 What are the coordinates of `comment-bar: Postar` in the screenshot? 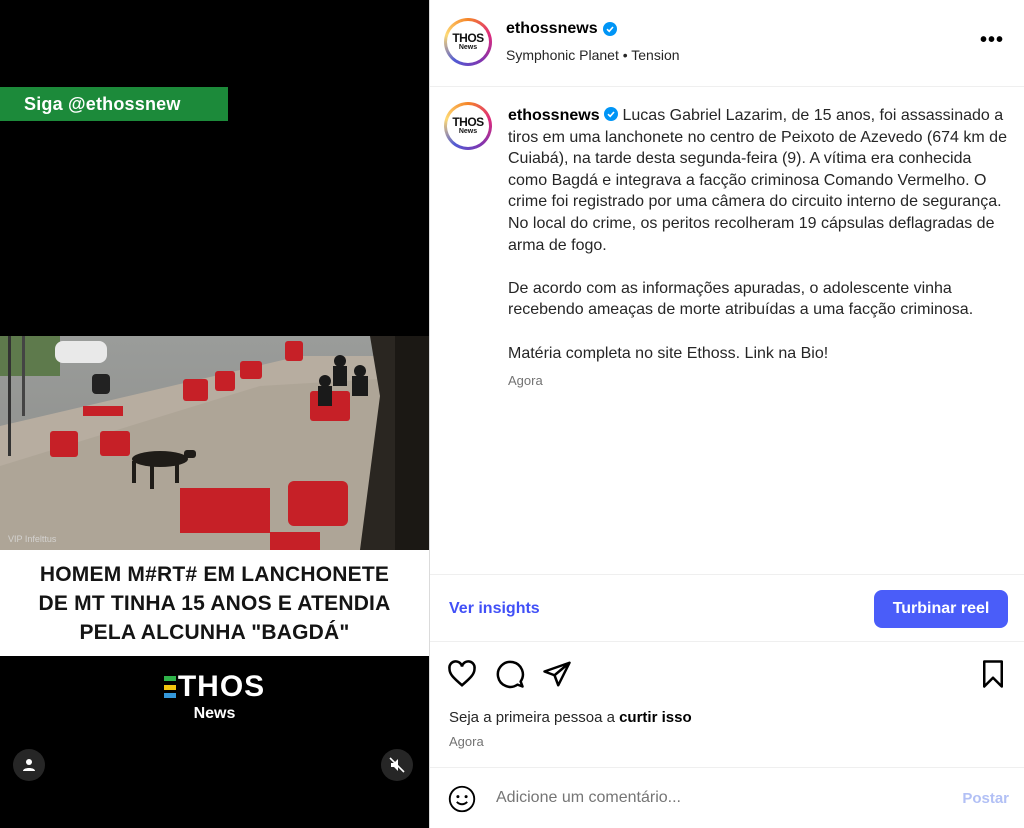 It's located at (727, 797).